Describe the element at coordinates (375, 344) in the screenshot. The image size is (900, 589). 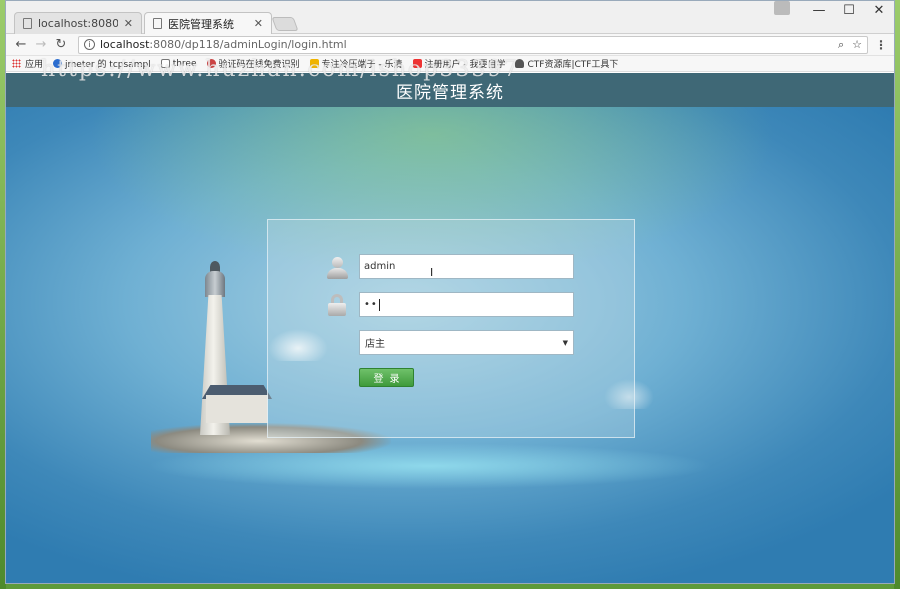
I see `role-select-value: 店主` at that location.